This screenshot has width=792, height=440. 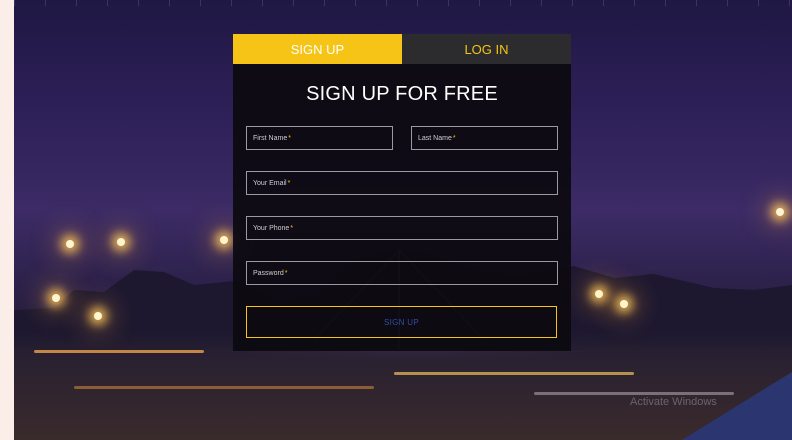 I want to click on password-placeholder: Password, so click(x=268, y=273).